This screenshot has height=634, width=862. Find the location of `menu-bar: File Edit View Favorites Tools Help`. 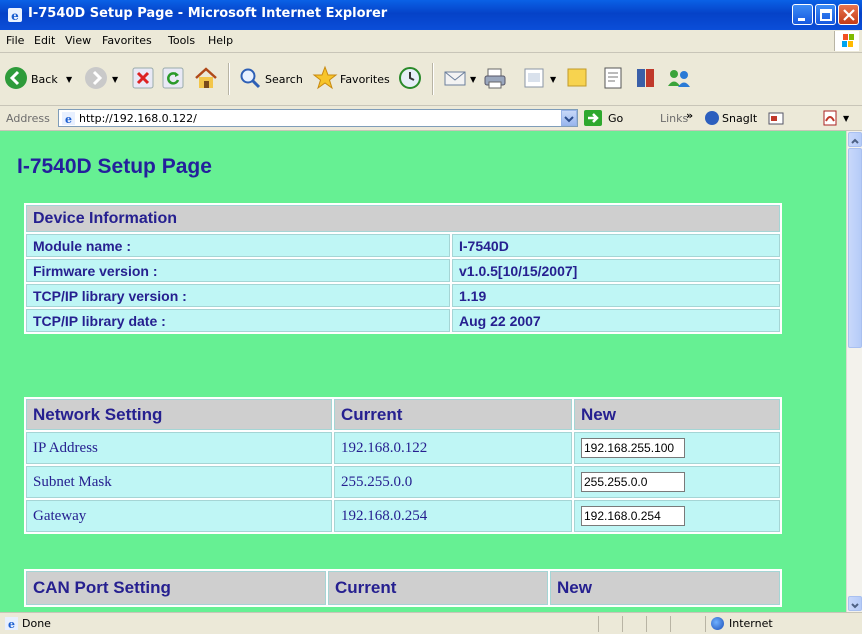

menu-bar: File Edit View Favorites Tools Help is located at coordinates (431, 41).